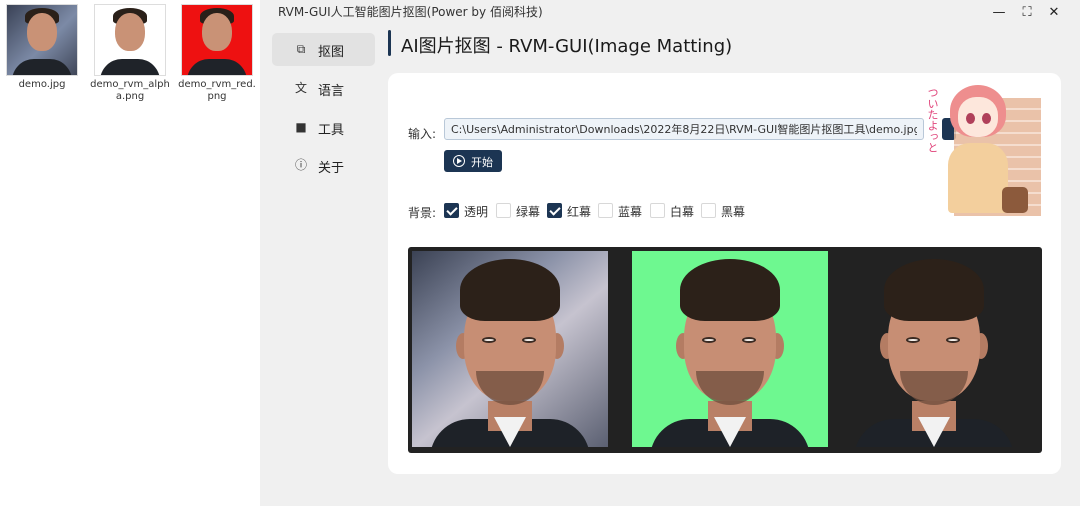 The image size is (1080, 506). I want to click on file-item-alpha: demo_rvm_alpha.png, so click(130, 53).